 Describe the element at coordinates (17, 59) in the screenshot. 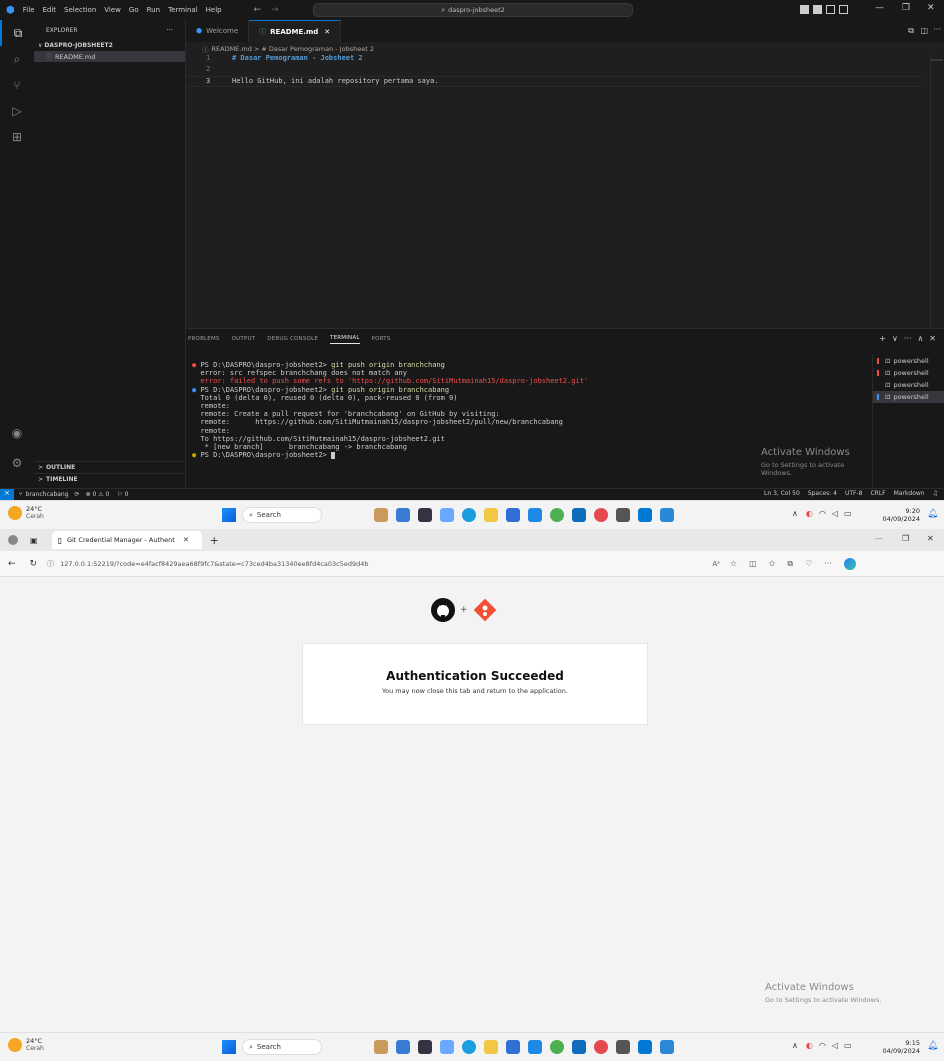

I see `search-view-icon: ⌕` at that location.